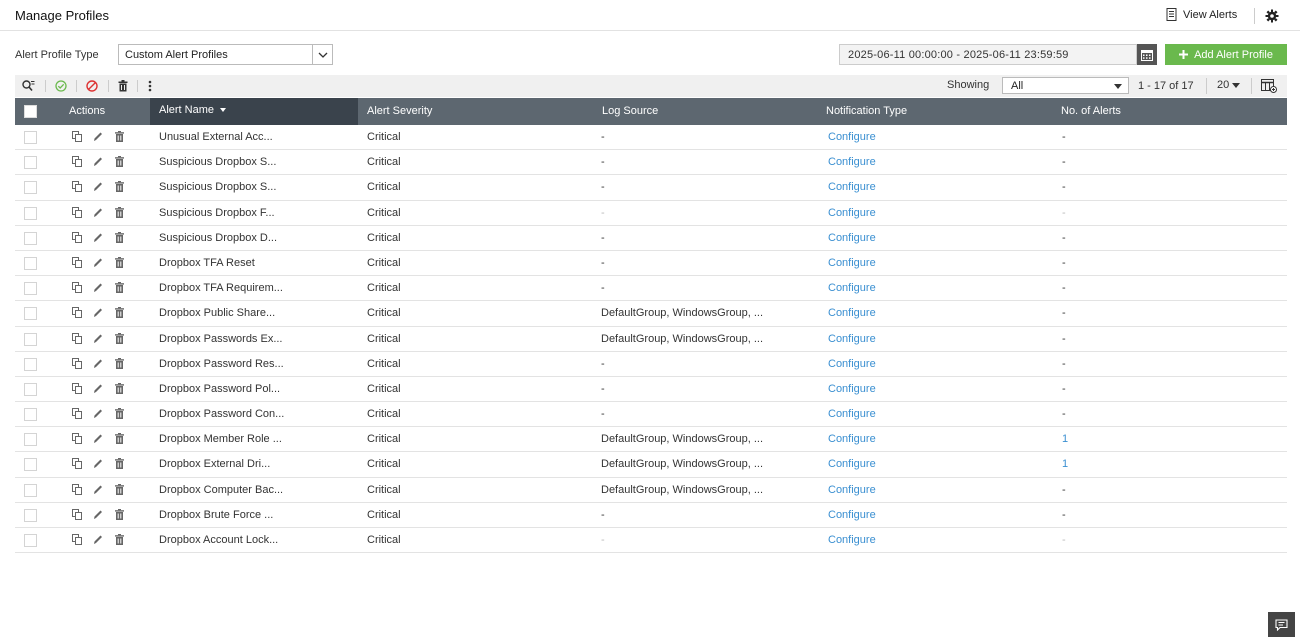 Image resolution: width=1300 pixels, height=637 pixels. I want to click on select-all-checkbox, so click(30, 111).